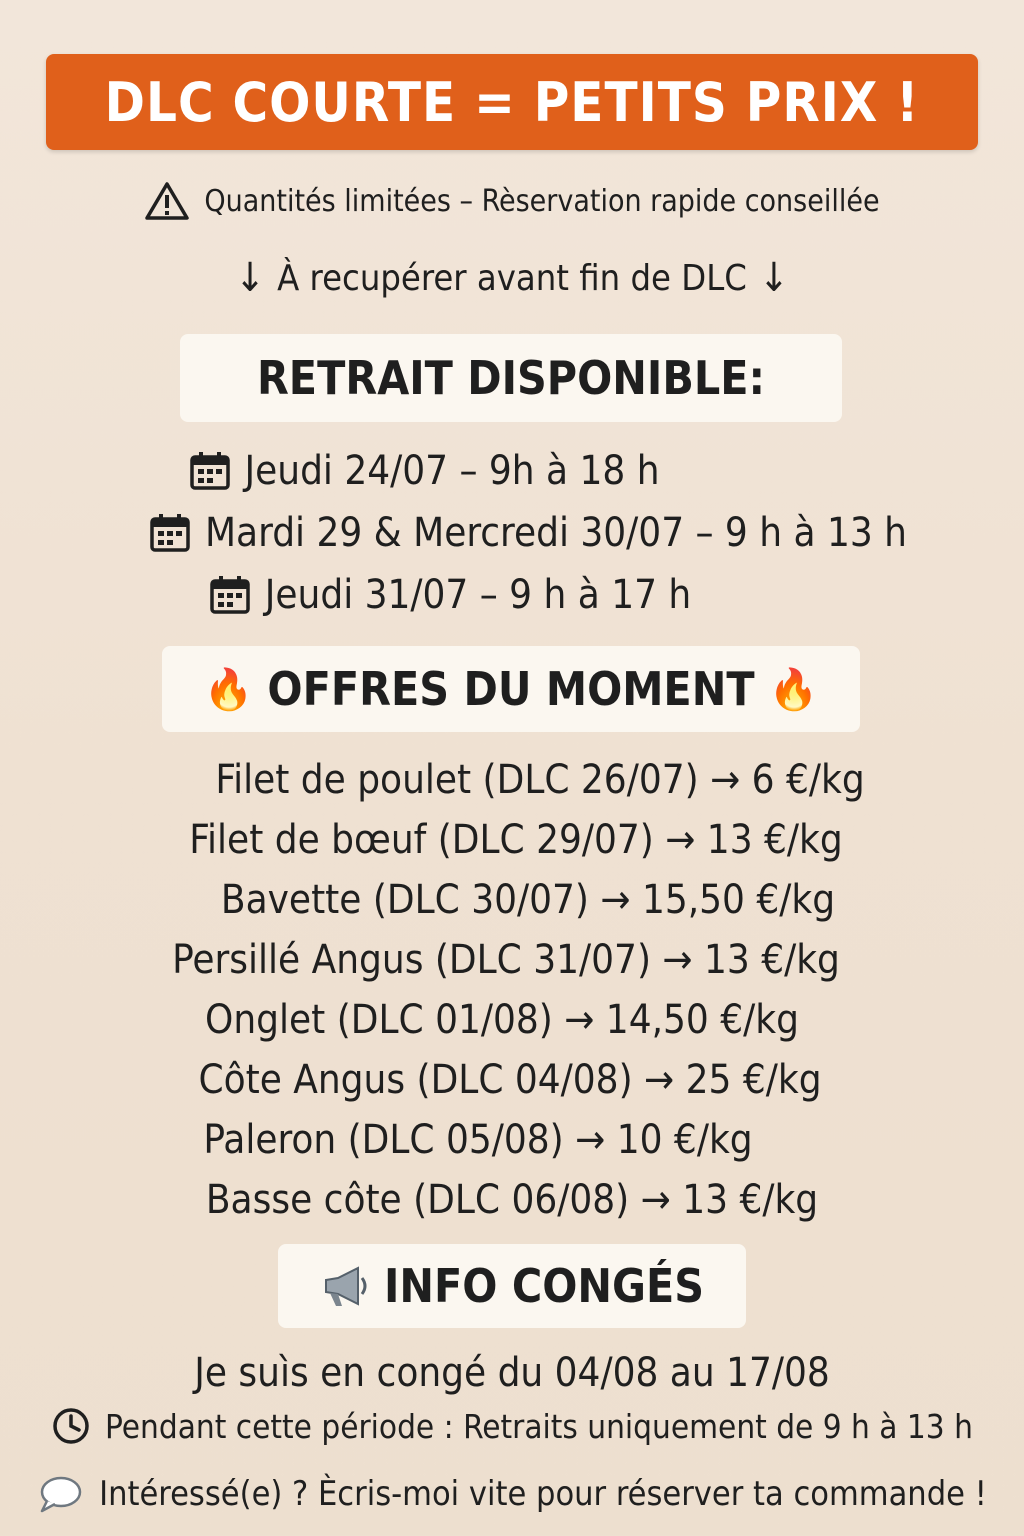 This screenshot has height=1536, width=1024. I want to click on title-banner: DLC COURTE = PETITS PRIX !, so click(512, 102).